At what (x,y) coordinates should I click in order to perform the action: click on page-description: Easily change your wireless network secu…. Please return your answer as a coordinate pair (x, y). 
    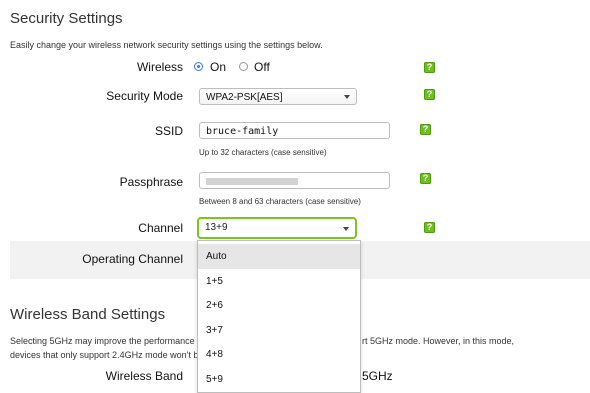
    Looking at the image, I should click on (166, 45).